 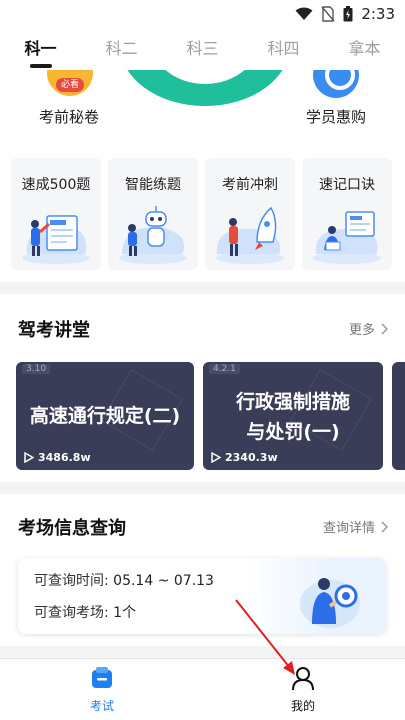 What do you see at coordinates (102, 689) in the screenshot?
I see `nav-exam: 考试` at bounding box center [102, 689].